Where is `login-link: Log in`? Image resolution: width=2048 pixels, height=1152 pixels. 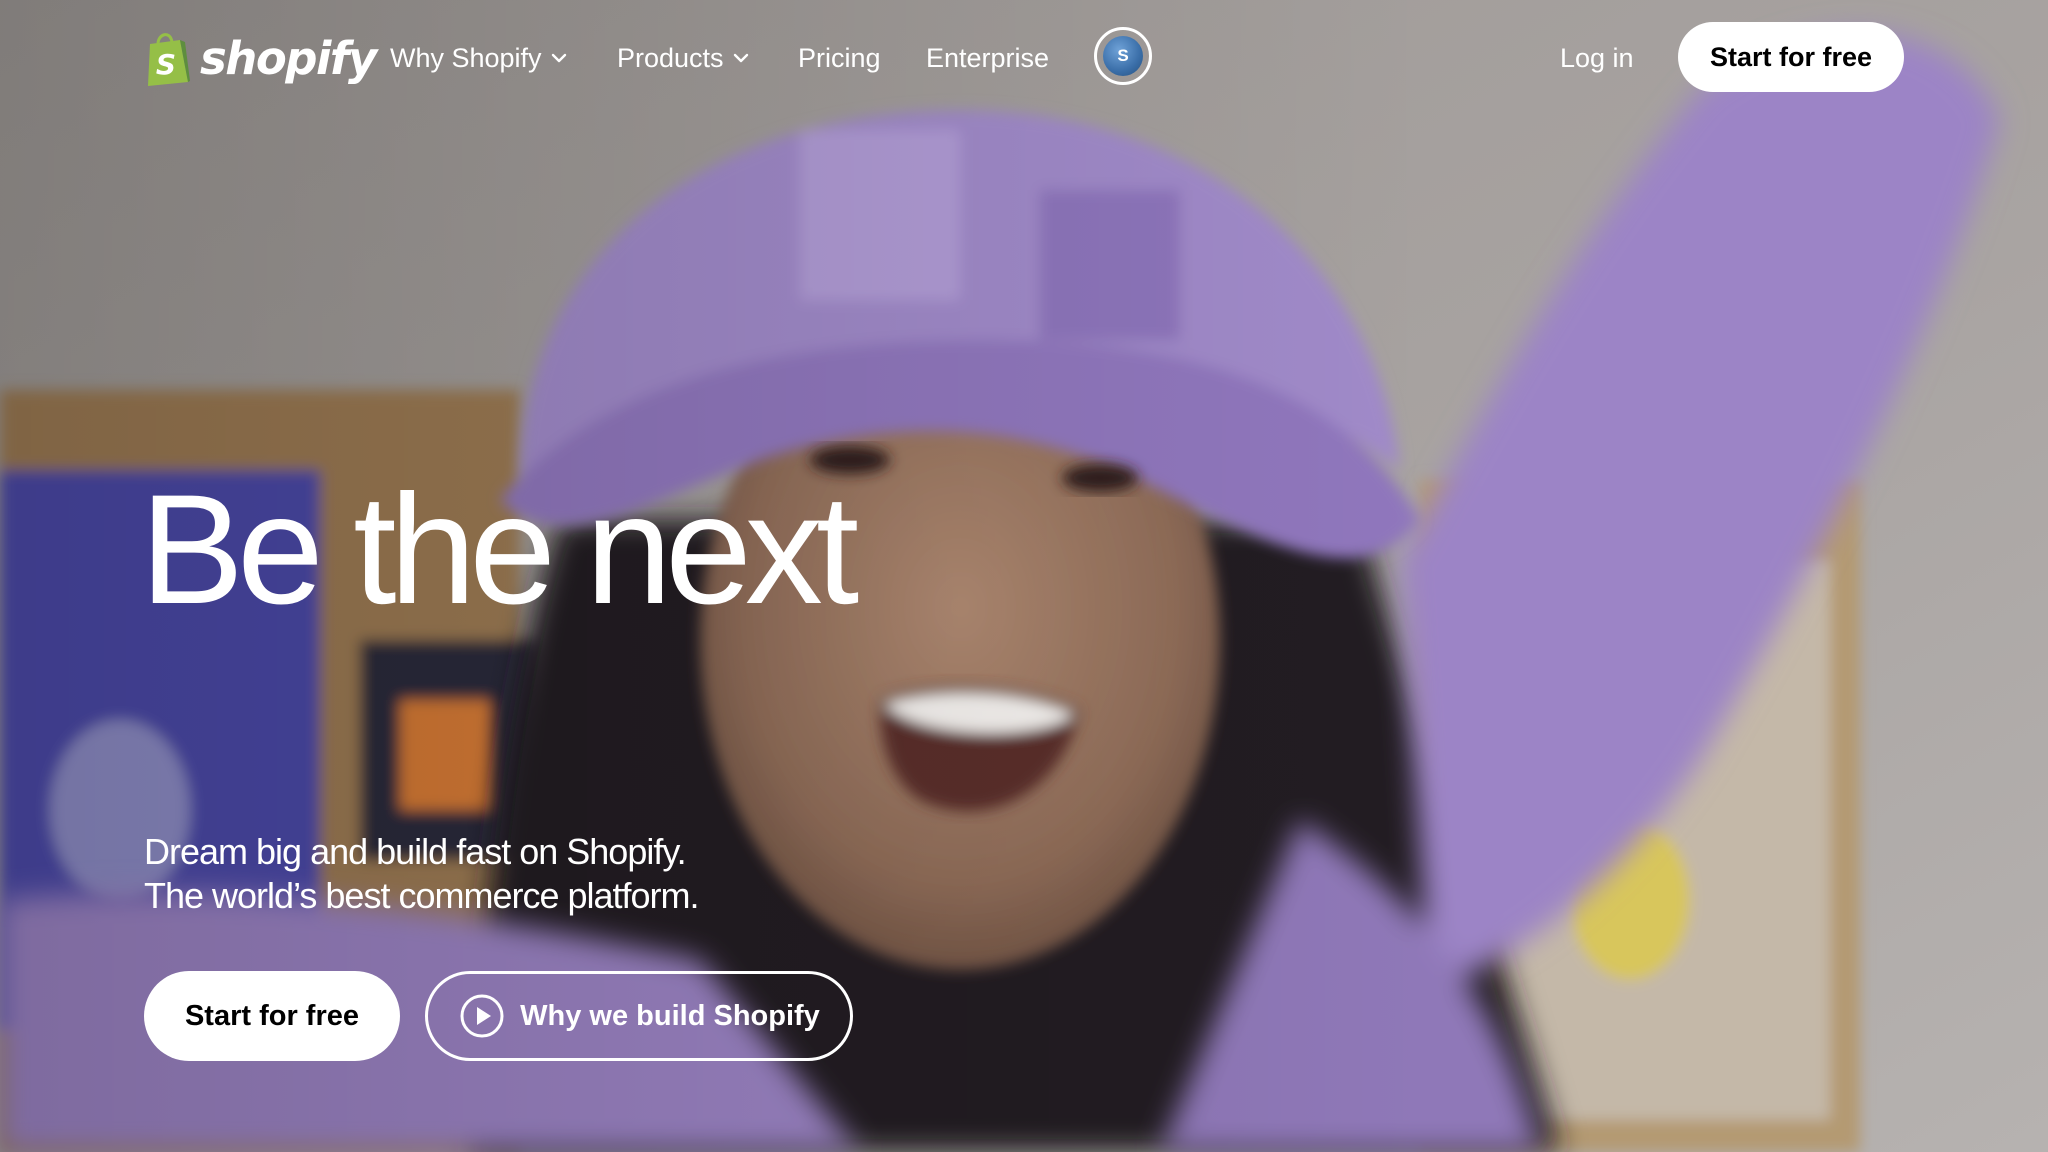
login-link: Log in is located at coordinates (1597, 58).